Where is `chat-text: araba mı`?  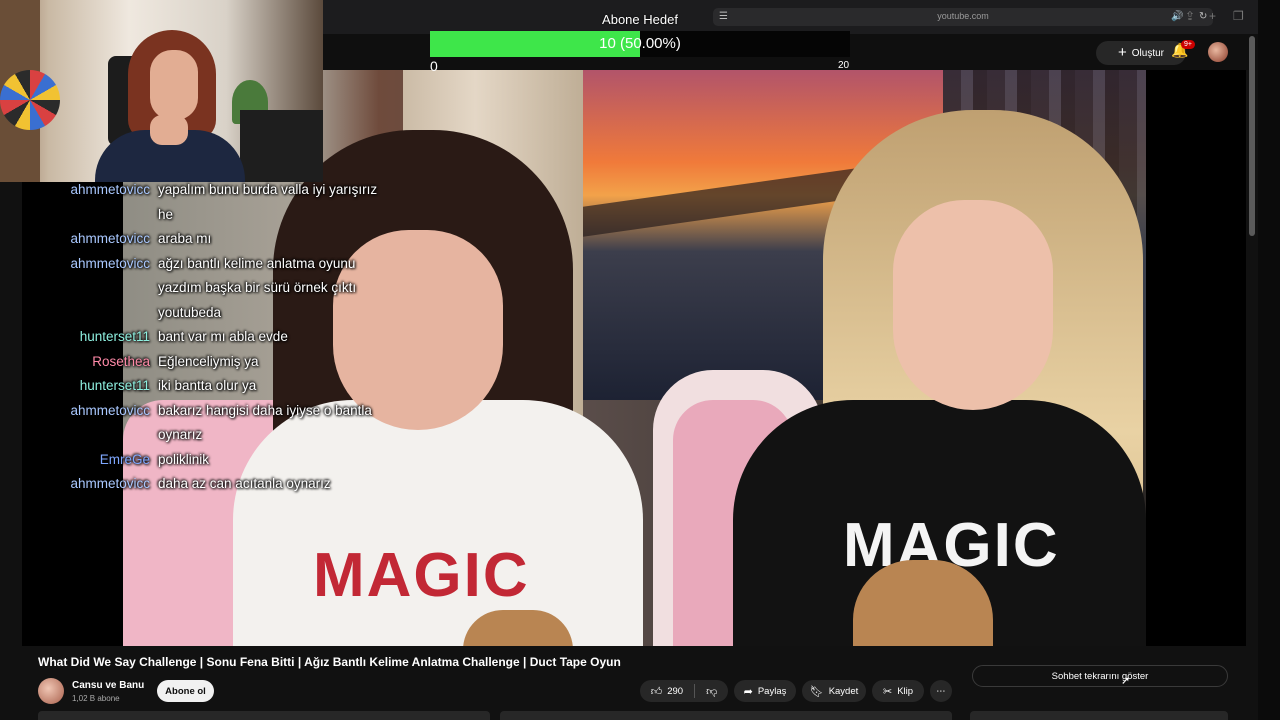
chat-text: araba mı is located at coordinates (185, 238).